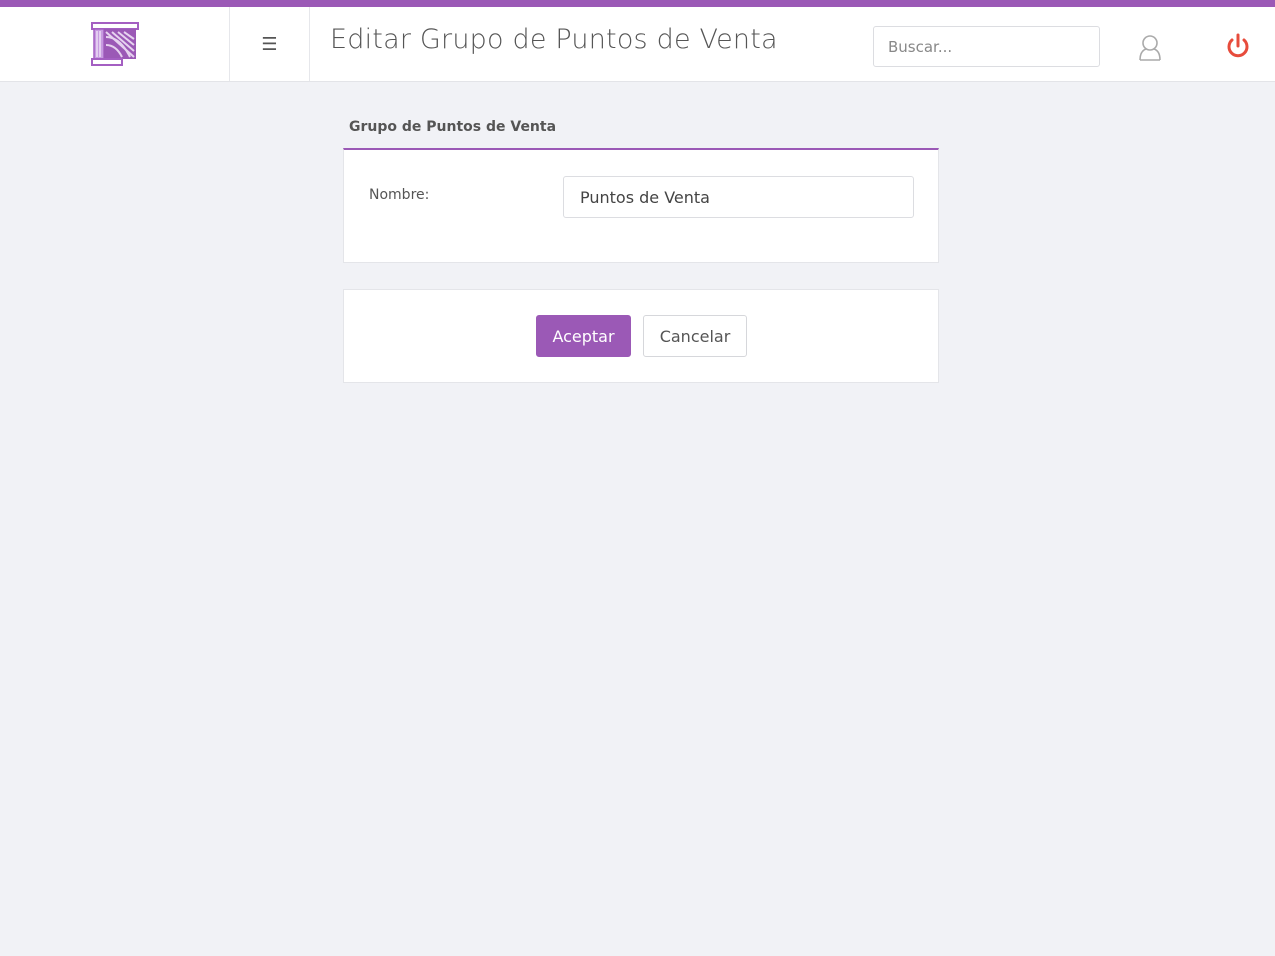 Image resolution: width=1275 pixels, height=956 pixels. I want to click on cancel-button: Cancelar, so click(695, 336).